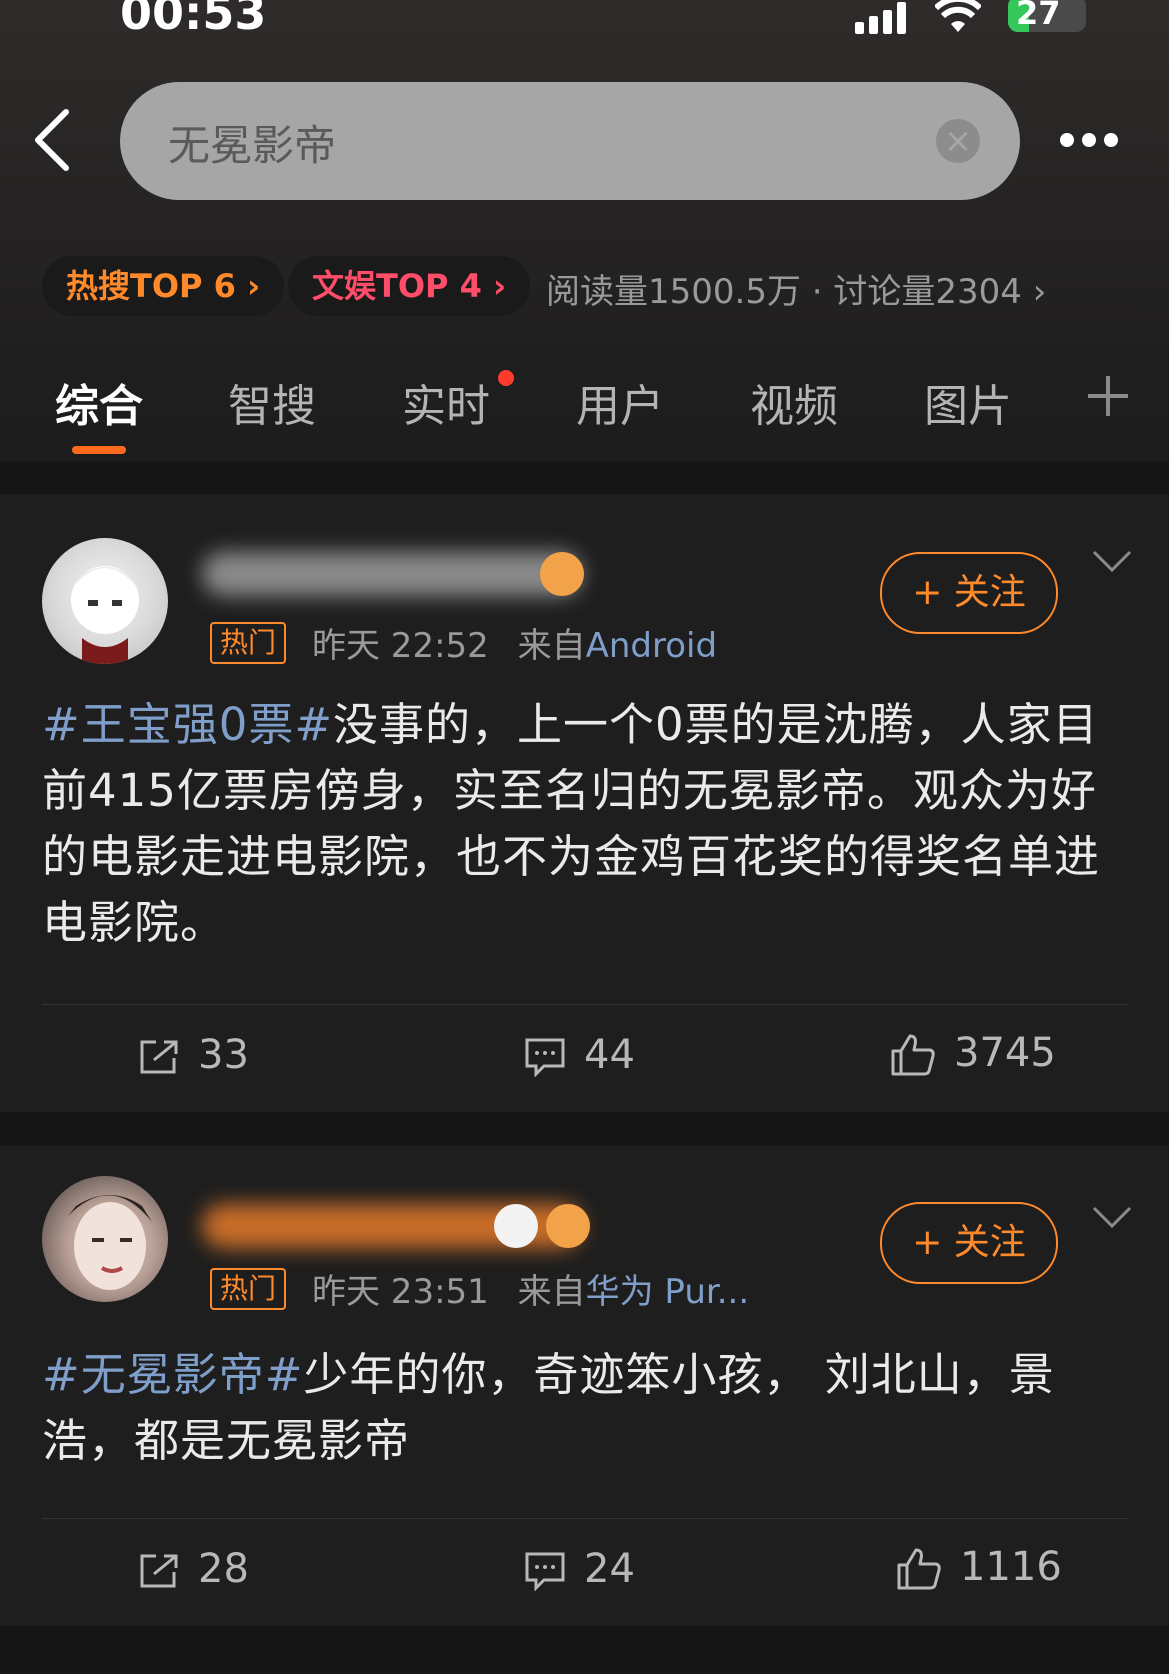 Image resolution: width=1169 pixels, height=1674 pixels. Describe the element at coordinates (794, 402) in the screenshot. I see `tab-videos: 视频` at that location.